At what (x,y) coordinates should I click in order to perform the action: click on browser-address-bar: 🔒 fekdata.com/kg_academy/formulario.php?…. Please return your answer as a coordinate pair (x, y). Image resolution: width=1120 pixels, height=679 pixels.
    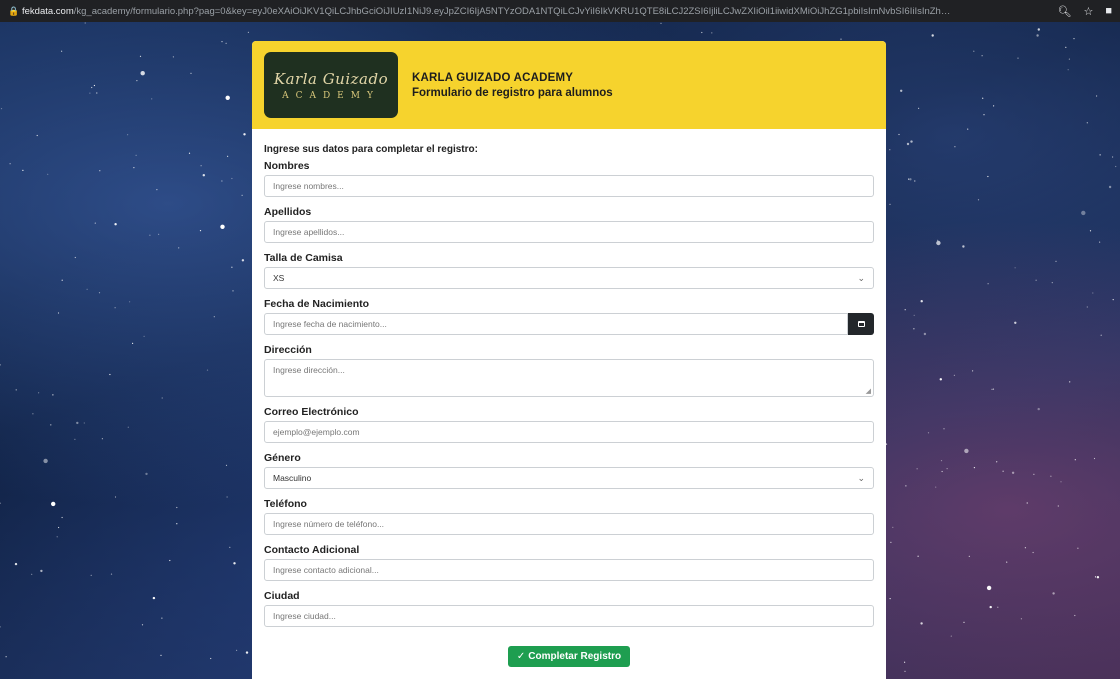
    Looking at the image, I should click on (560, 11).